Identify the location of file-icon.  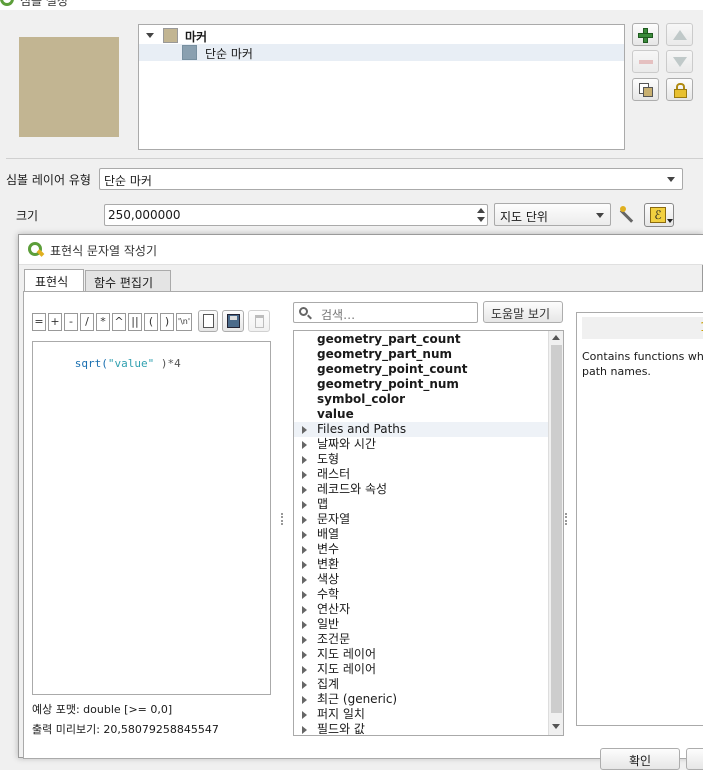
(208, 321).